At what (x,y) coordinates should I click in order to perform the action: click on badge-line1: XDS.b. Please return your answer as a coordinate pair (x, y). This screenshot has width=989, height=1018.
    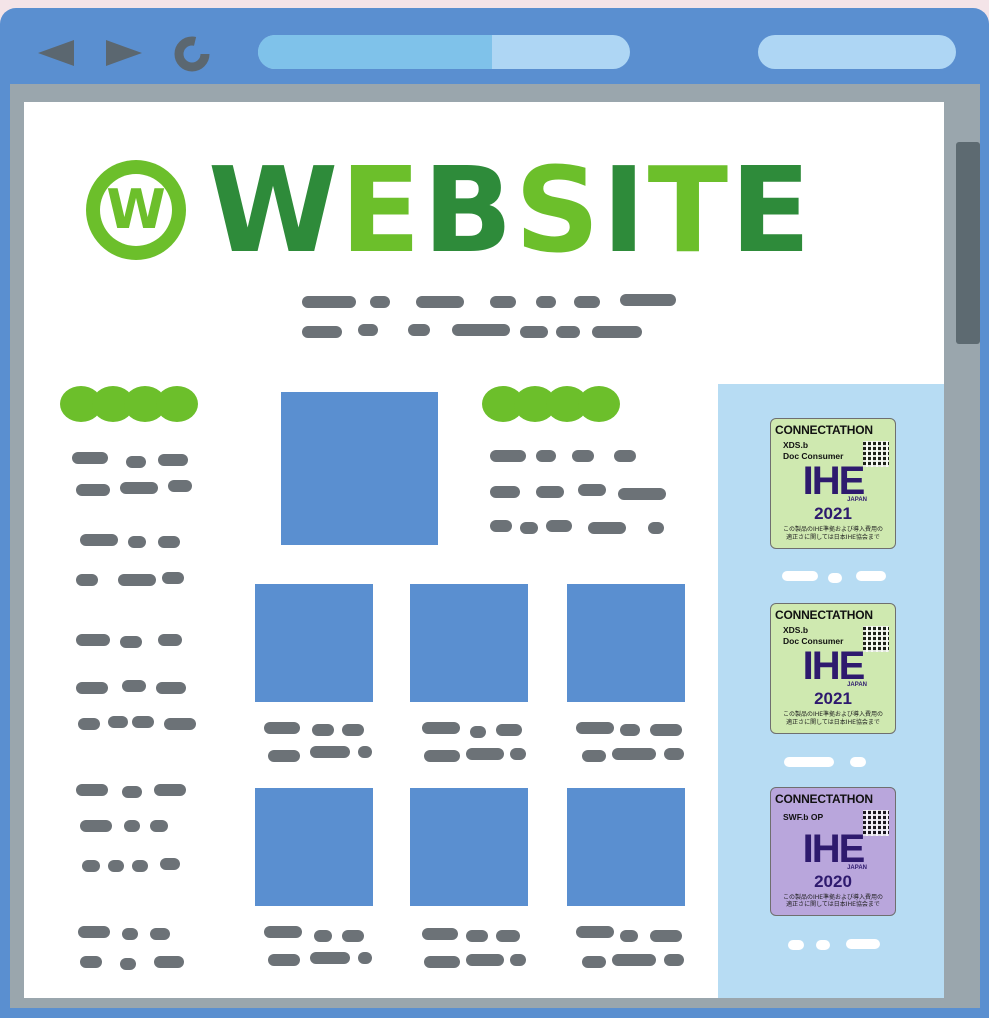
    Looking at the image, I should click on (796, 630).